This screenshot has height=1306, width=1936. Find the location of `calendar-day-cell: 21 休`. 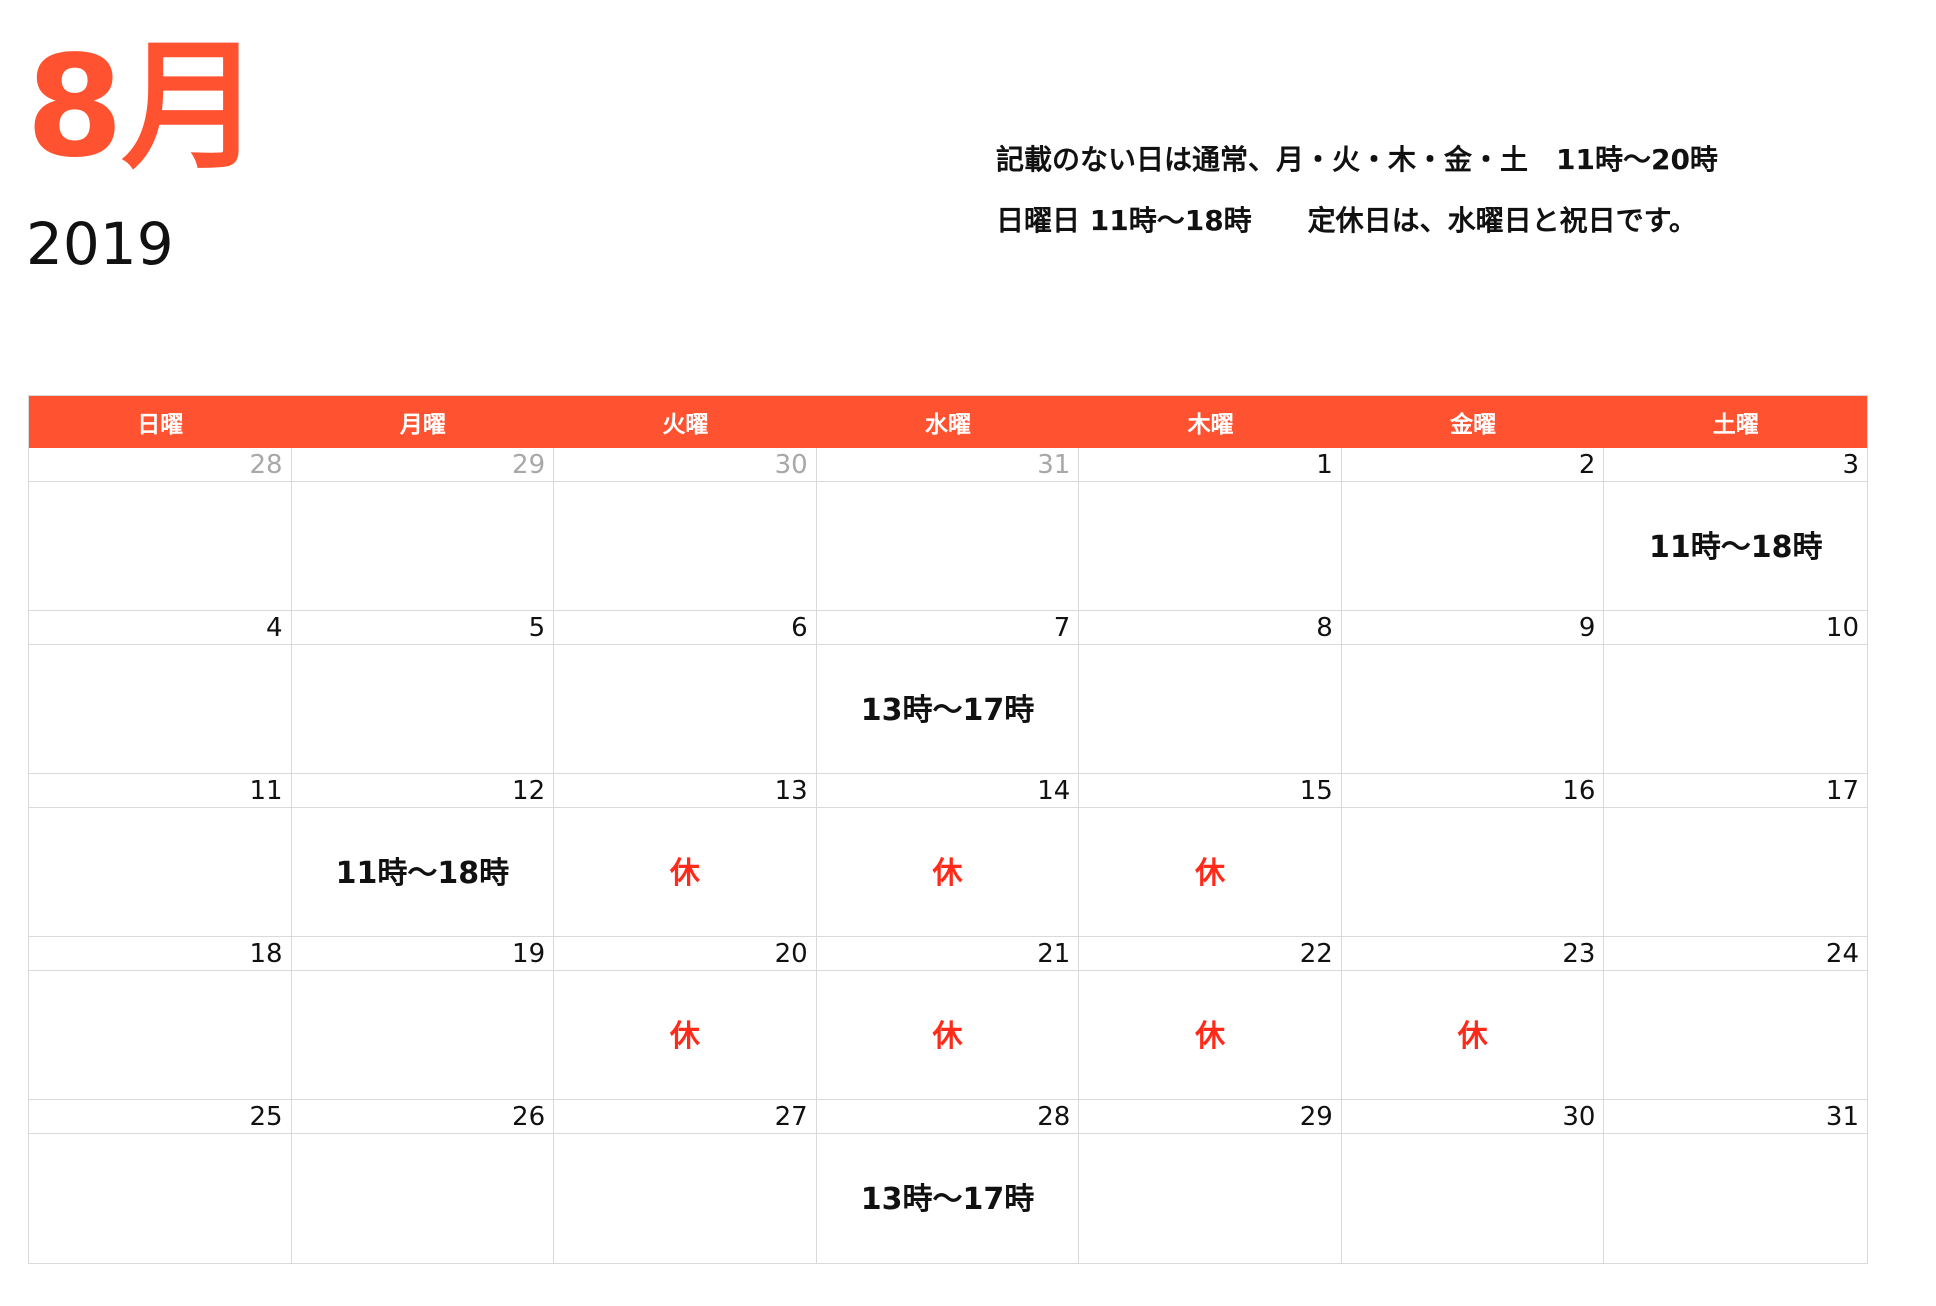

calendar-day-cell: 21 休 is located at coordinates (948, 1018).